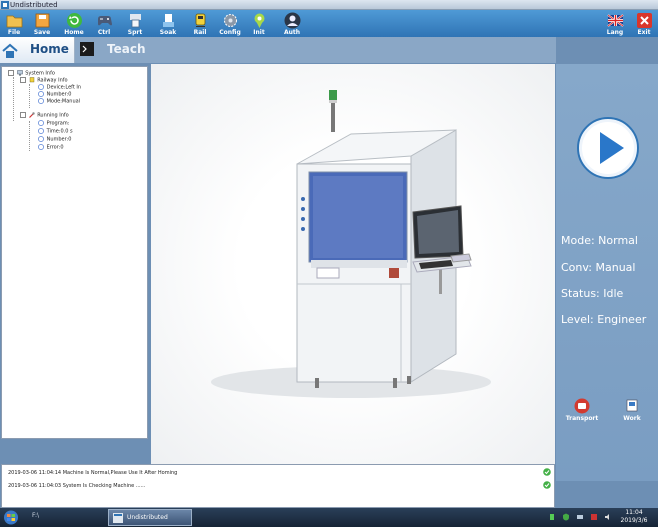 The image size is (658, 527). I want to click on gamepad-icon, so click(104, 21).